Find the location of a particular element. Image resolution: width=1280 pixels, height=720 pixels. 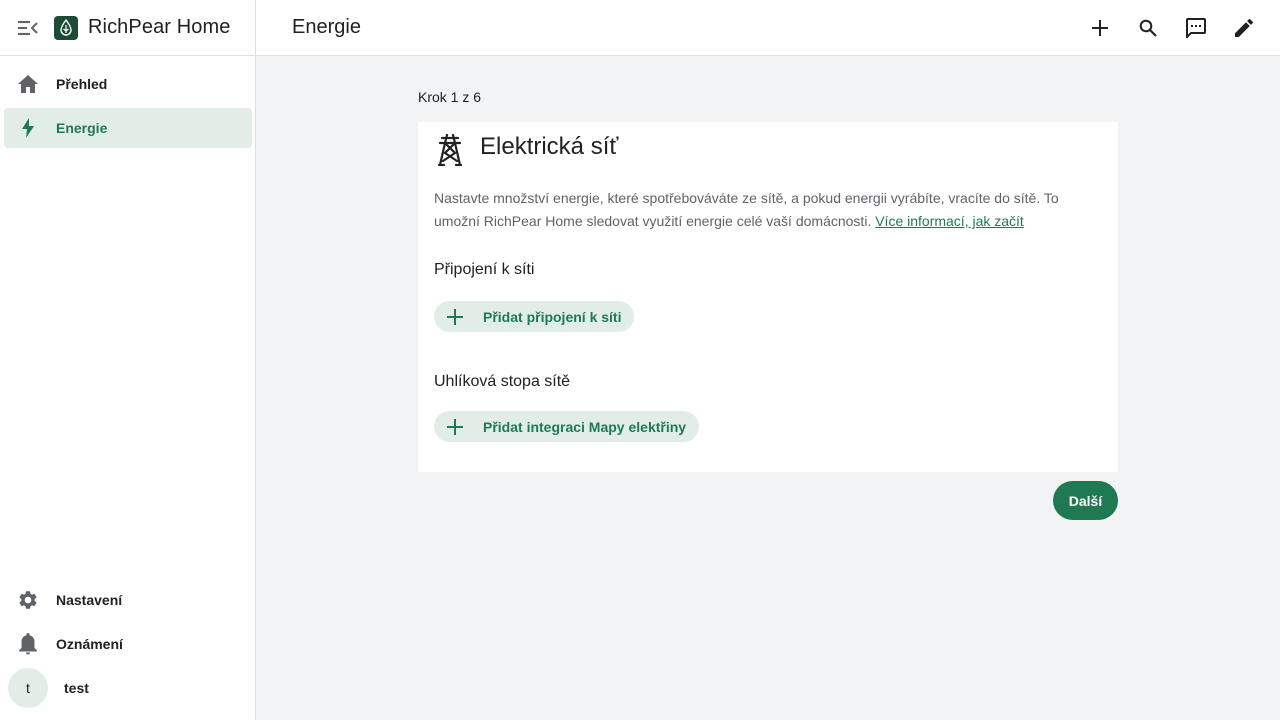

app-brand: RichPear Home is located at coordinates (159, 27).